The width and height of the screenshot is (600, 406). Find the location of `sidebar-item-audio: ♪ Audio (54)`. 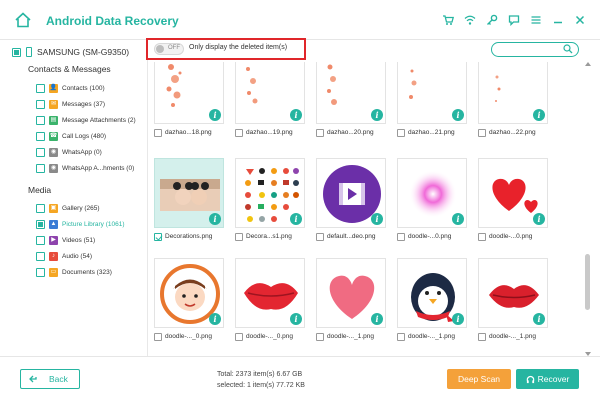

sidebar-item-audio: ♪ Audio (54) is located at coordinates (64, 256).